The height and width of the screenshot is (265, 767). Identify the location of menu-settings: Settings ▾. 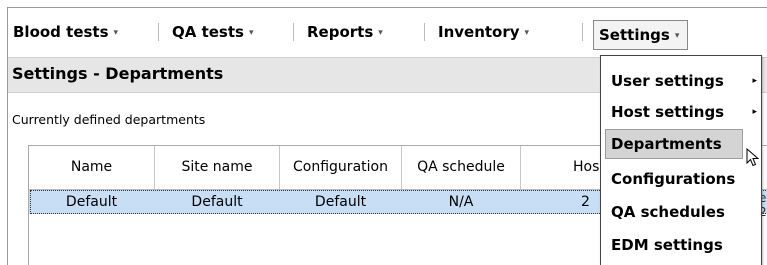
(641, 35).